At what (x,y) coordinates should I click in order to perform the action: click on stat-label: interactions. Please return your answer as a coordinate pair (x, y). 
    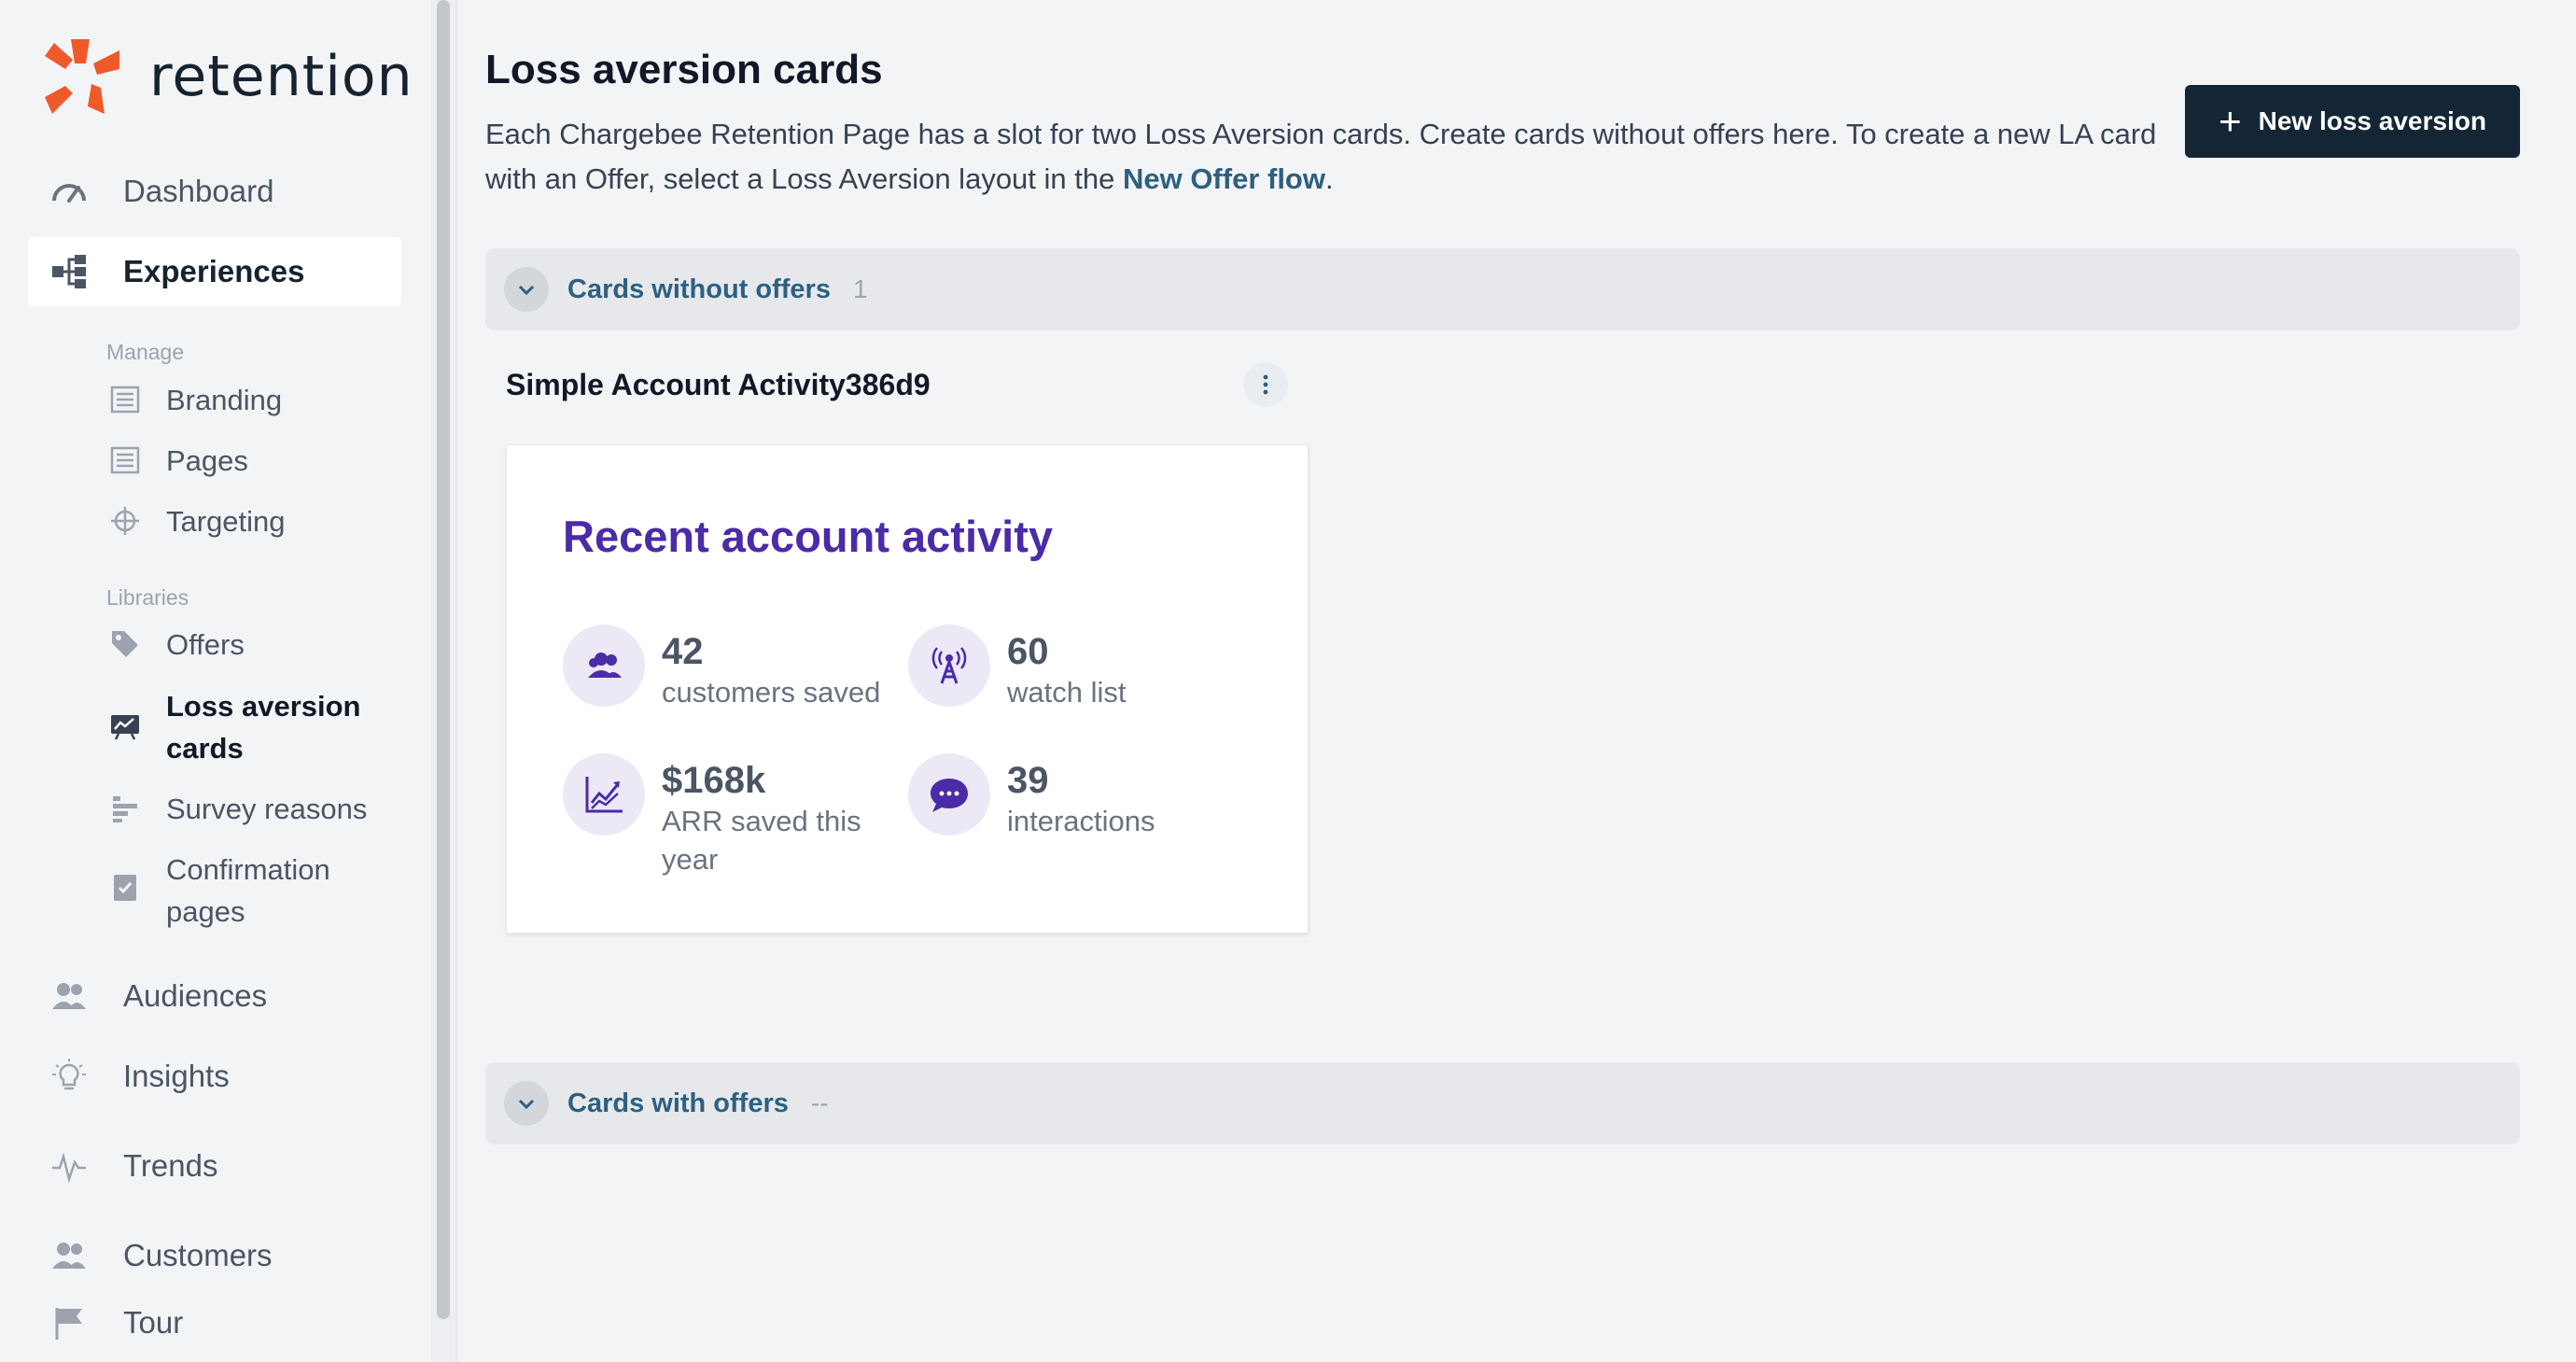
    Looking at the image, I should click on (1081, 821).